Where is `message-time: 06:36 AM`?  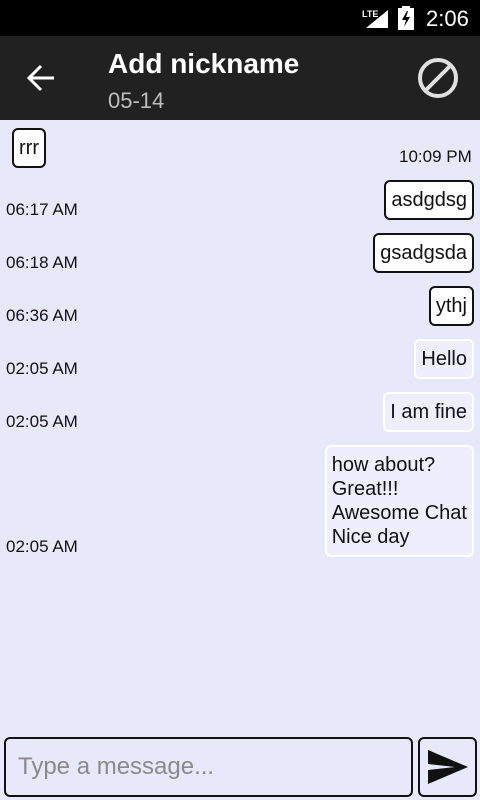 message-time: 06:36 AM is located at coordinates (42, 315).